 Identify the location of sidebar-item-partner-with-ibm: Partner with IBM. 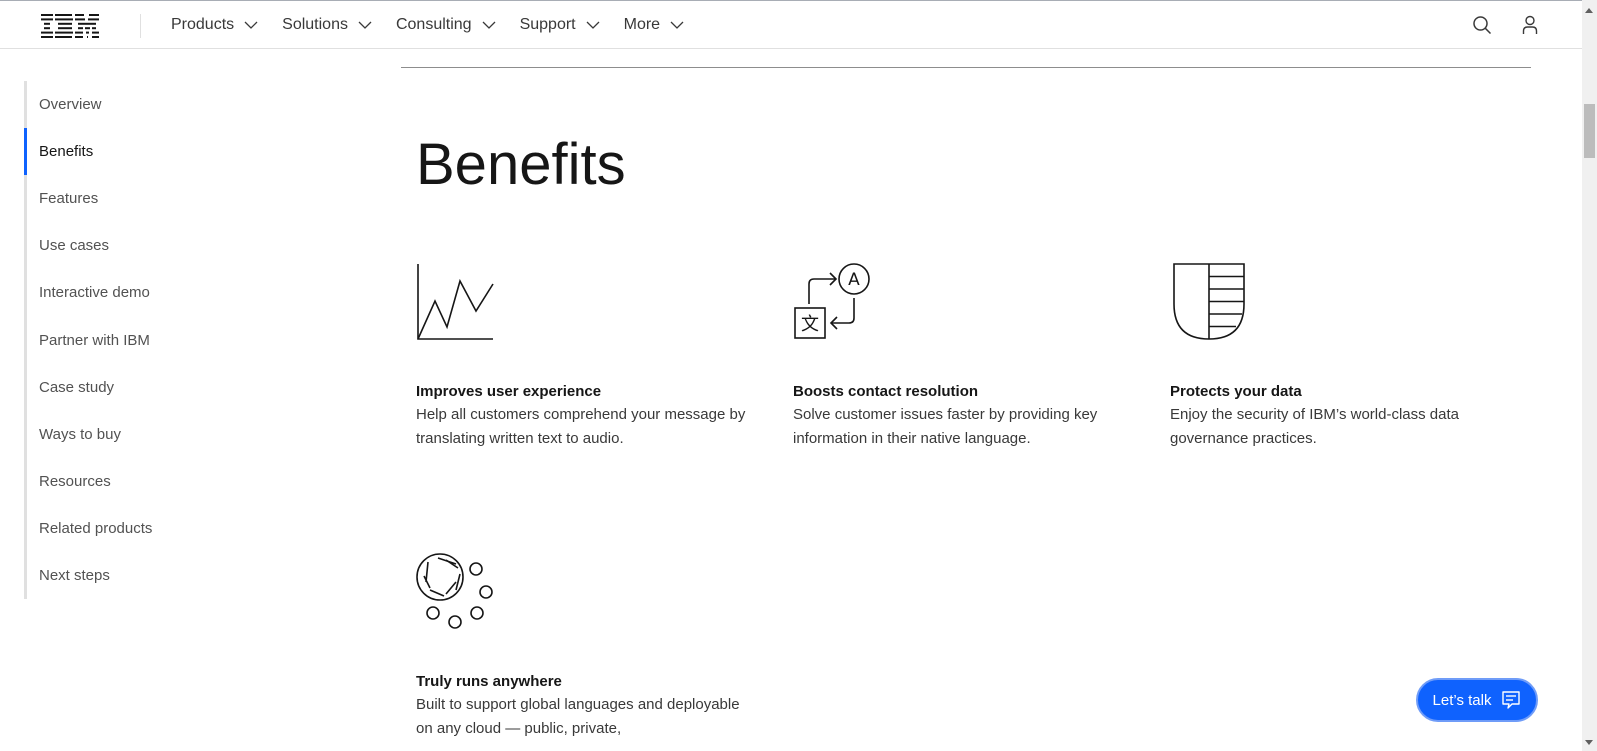
(125, 339).